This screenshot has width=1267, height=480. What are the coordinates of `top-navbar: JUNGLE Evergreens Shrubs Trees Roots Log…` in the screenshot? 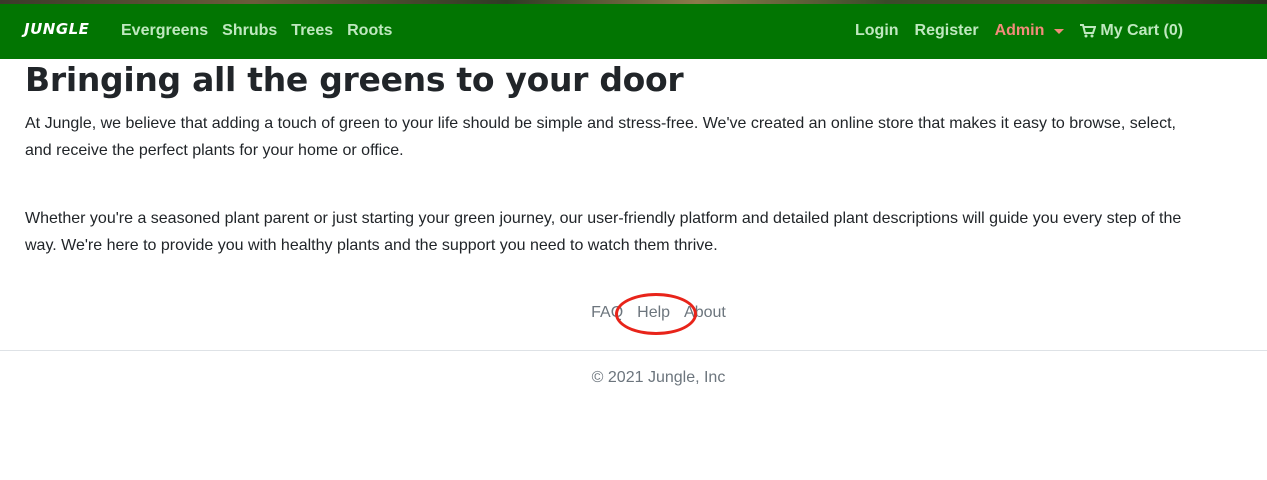 It's located at (633, 31).